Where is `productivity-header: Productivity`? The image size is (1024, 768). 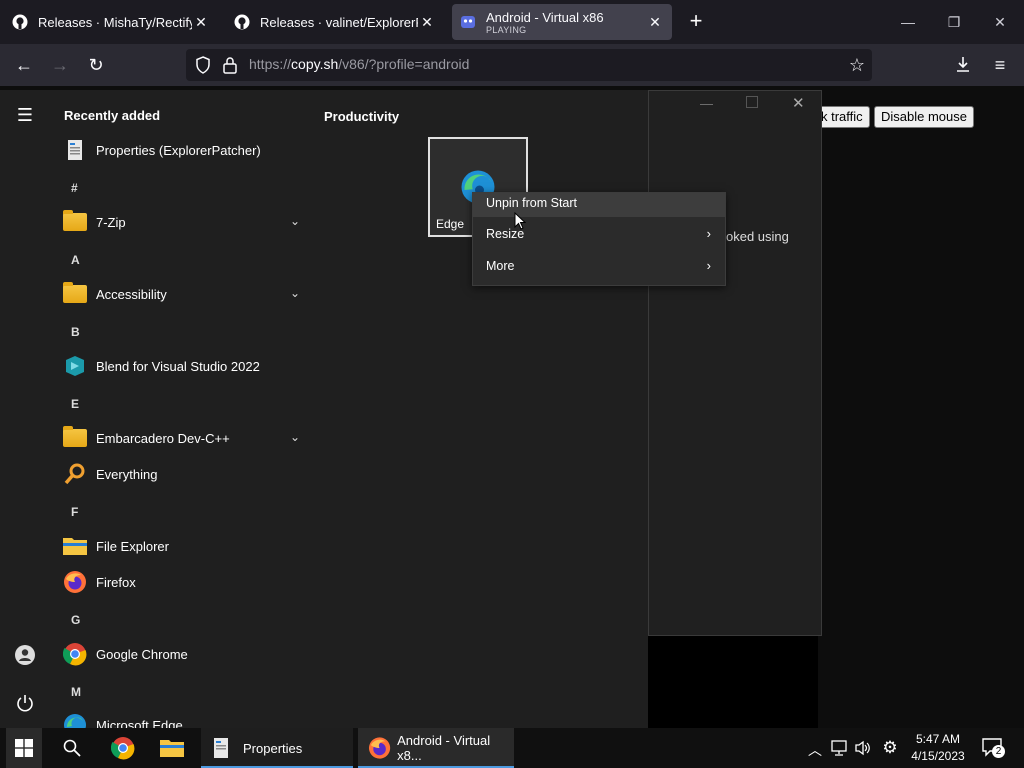 productivity-header: Productivity is located at coordinates (362, 116).